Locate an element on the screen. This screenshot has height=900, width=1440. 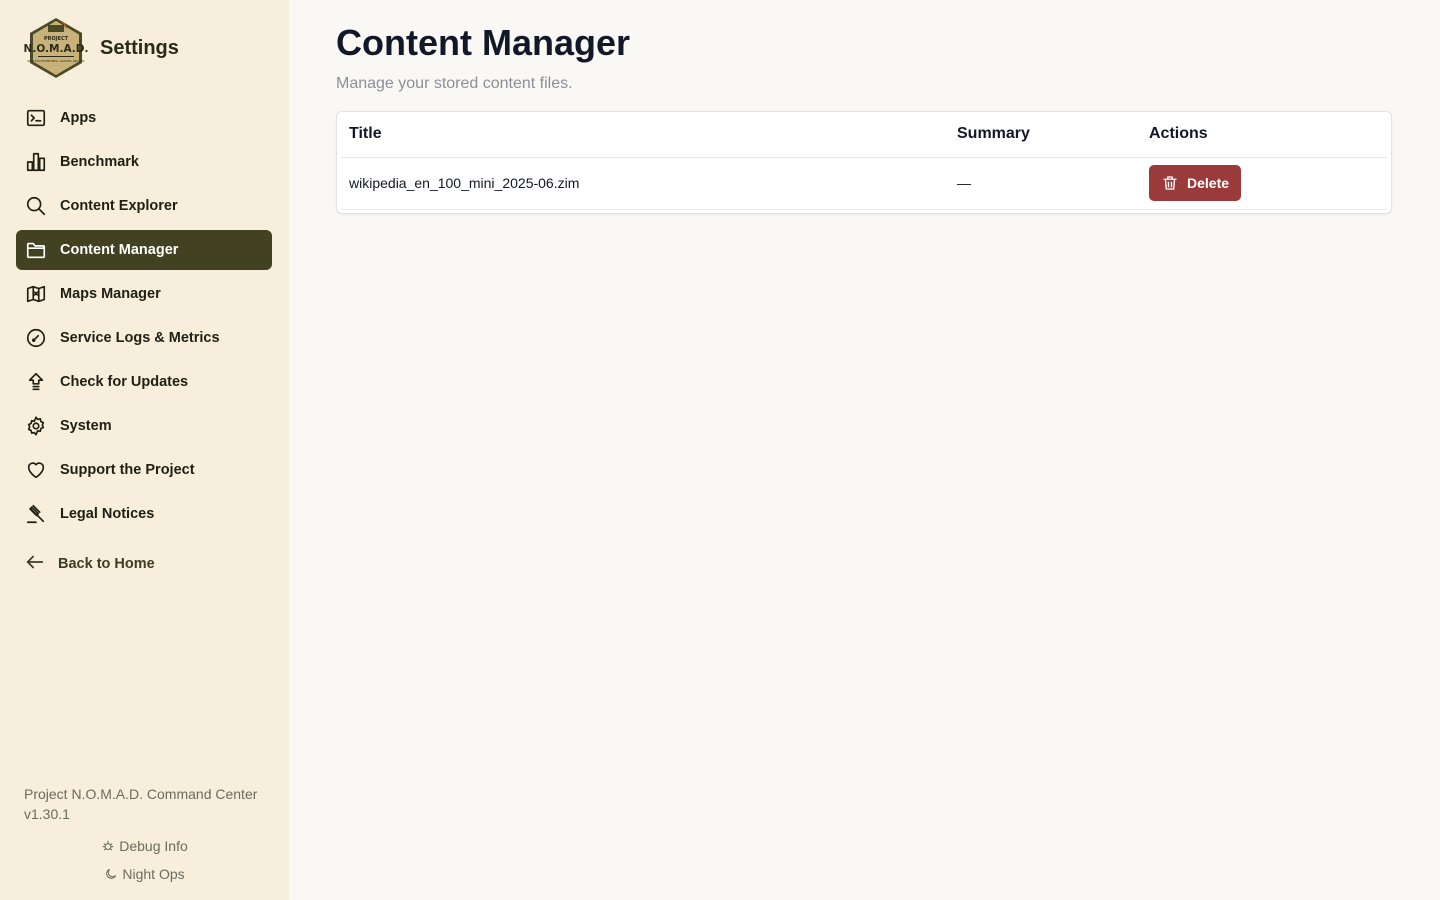
sidebar-item-support: Support the Project is located at coordinates (144, 470).